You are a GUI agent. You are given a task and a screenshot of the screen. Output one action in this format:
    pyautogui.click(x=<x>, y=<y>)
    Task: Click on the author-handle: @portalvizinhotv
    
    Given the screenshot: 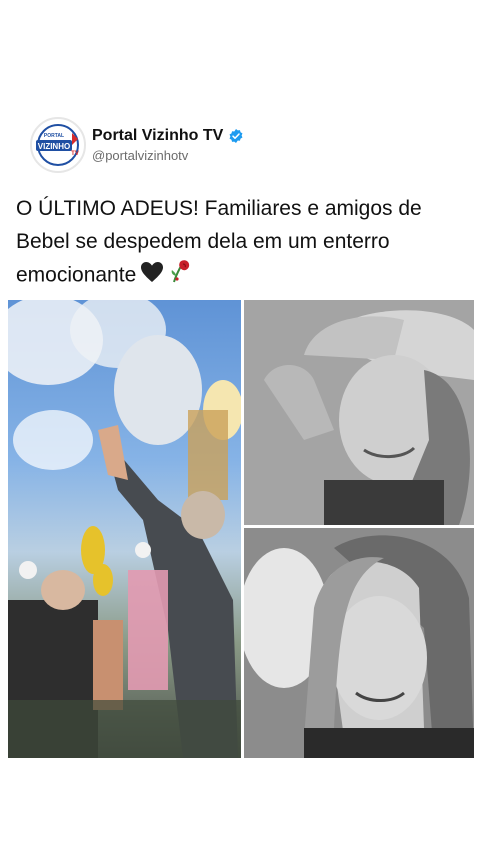 What is the action you would take?
    pyautogui.click(x=168, y=155)
    